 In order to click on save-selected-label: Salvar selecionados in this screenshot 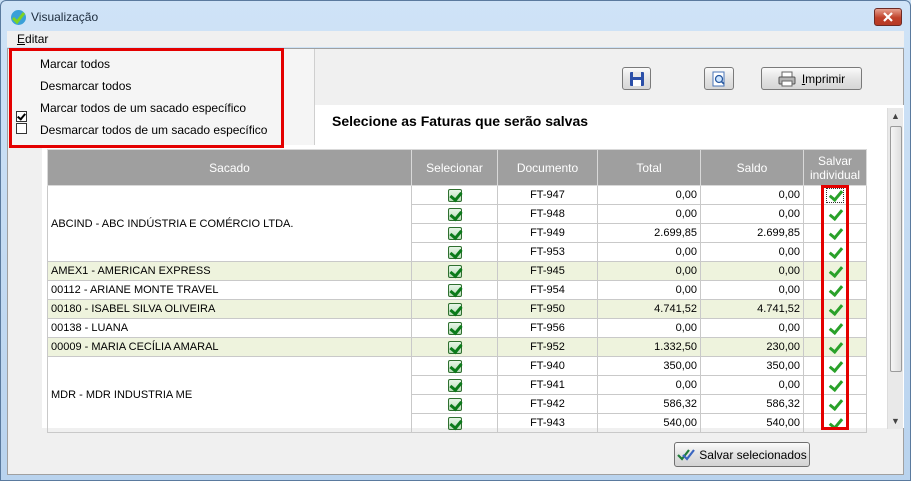, I will do `click(753, 454)`.